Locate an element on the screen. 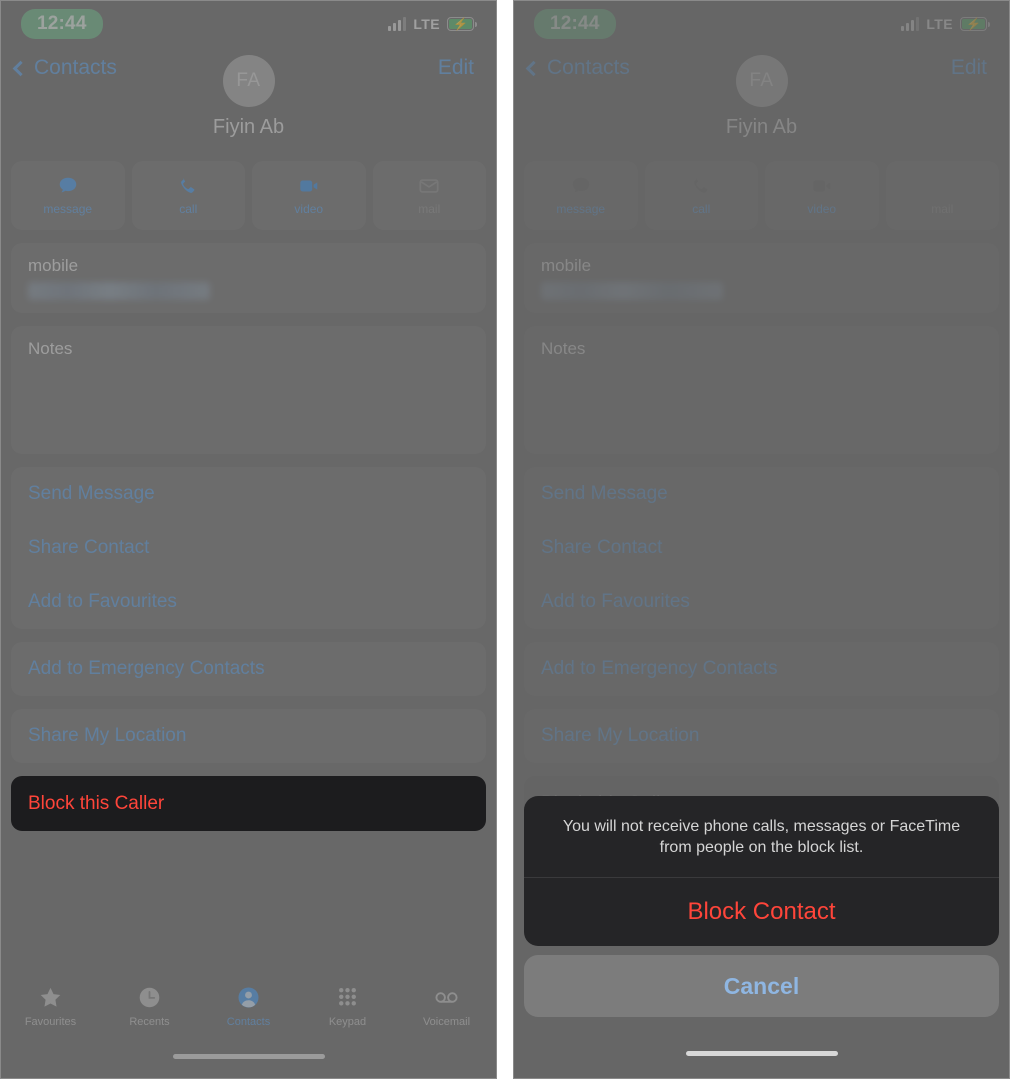 This screenshot has width=1010, height=1079. tab-label: Contacts is located at coordinates (248, 1022).